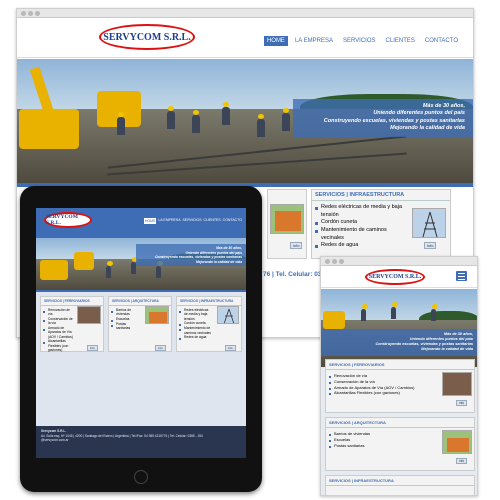  I want to click on menu-icon, so click(461, 276).